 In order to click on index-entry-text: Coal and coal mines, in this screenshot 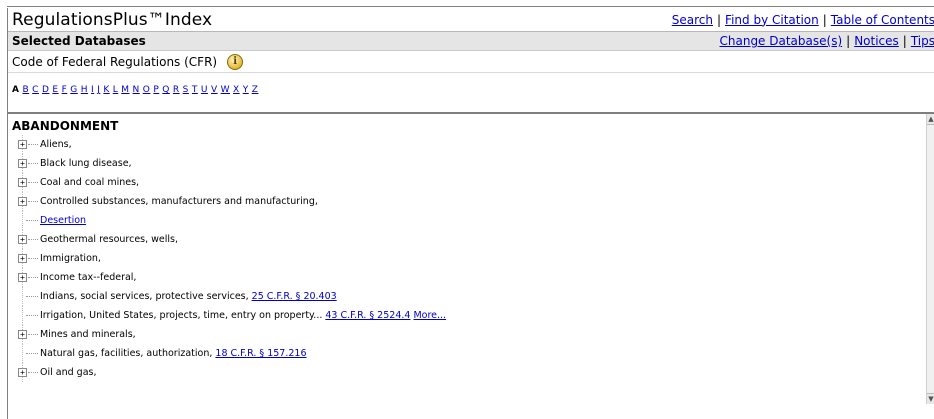, I will do `click(90, 182)`.